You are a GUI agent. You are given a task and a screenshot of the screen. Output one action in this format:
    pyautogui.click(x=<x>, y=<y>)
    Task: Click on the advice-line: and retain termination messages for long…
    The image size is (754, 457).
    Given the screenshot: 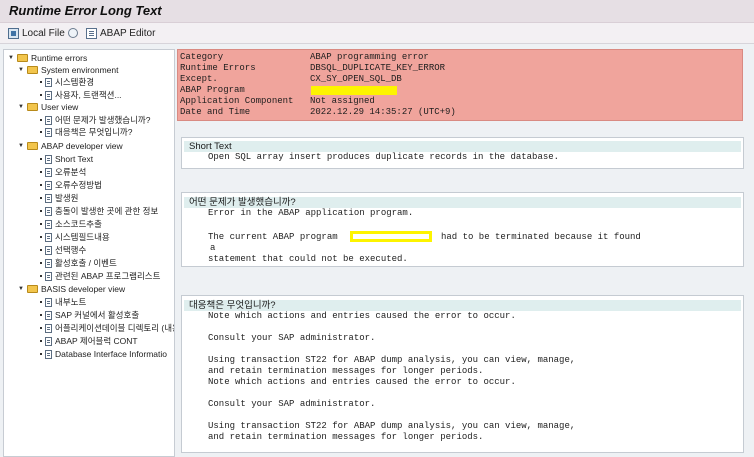 What is the action you would take?
    pyautogui.click(x=346, y=437)
    